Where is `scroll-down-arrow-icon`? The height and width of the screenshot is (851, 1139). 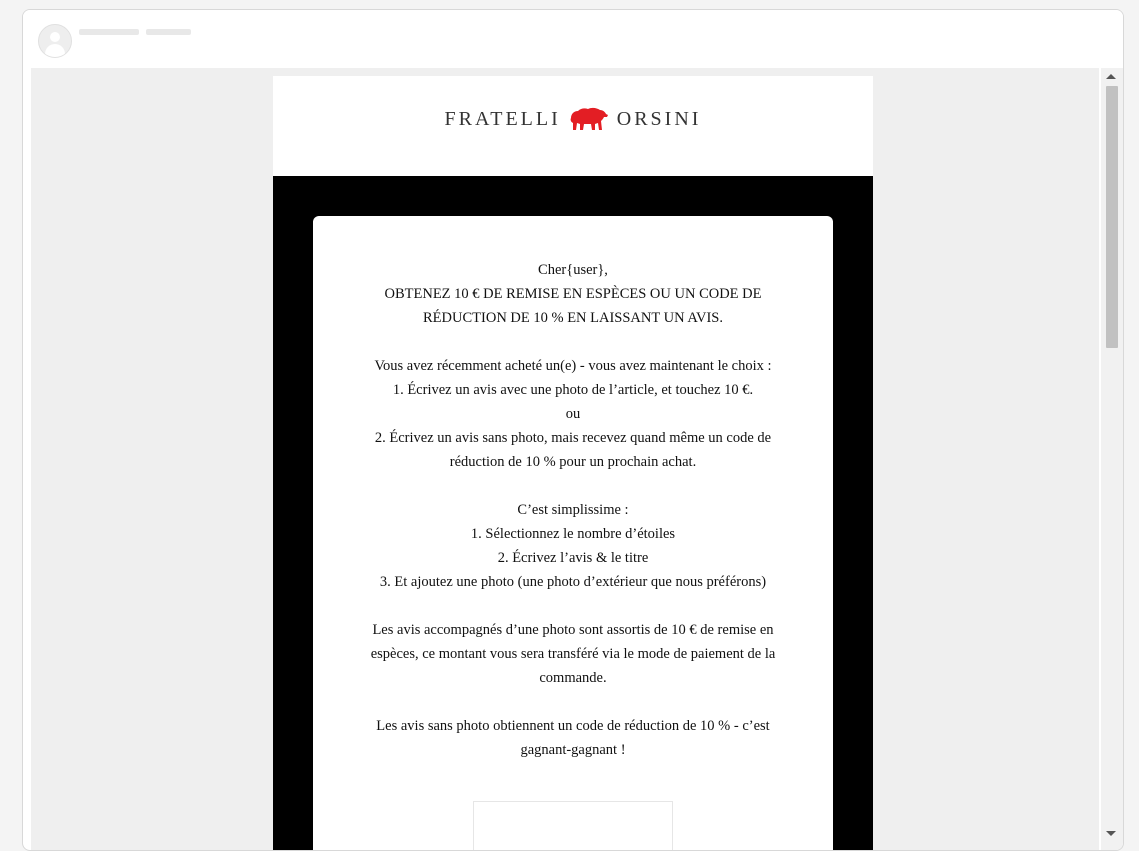 scroll-down-arrow-icon is located at coordinates (1111, 833).